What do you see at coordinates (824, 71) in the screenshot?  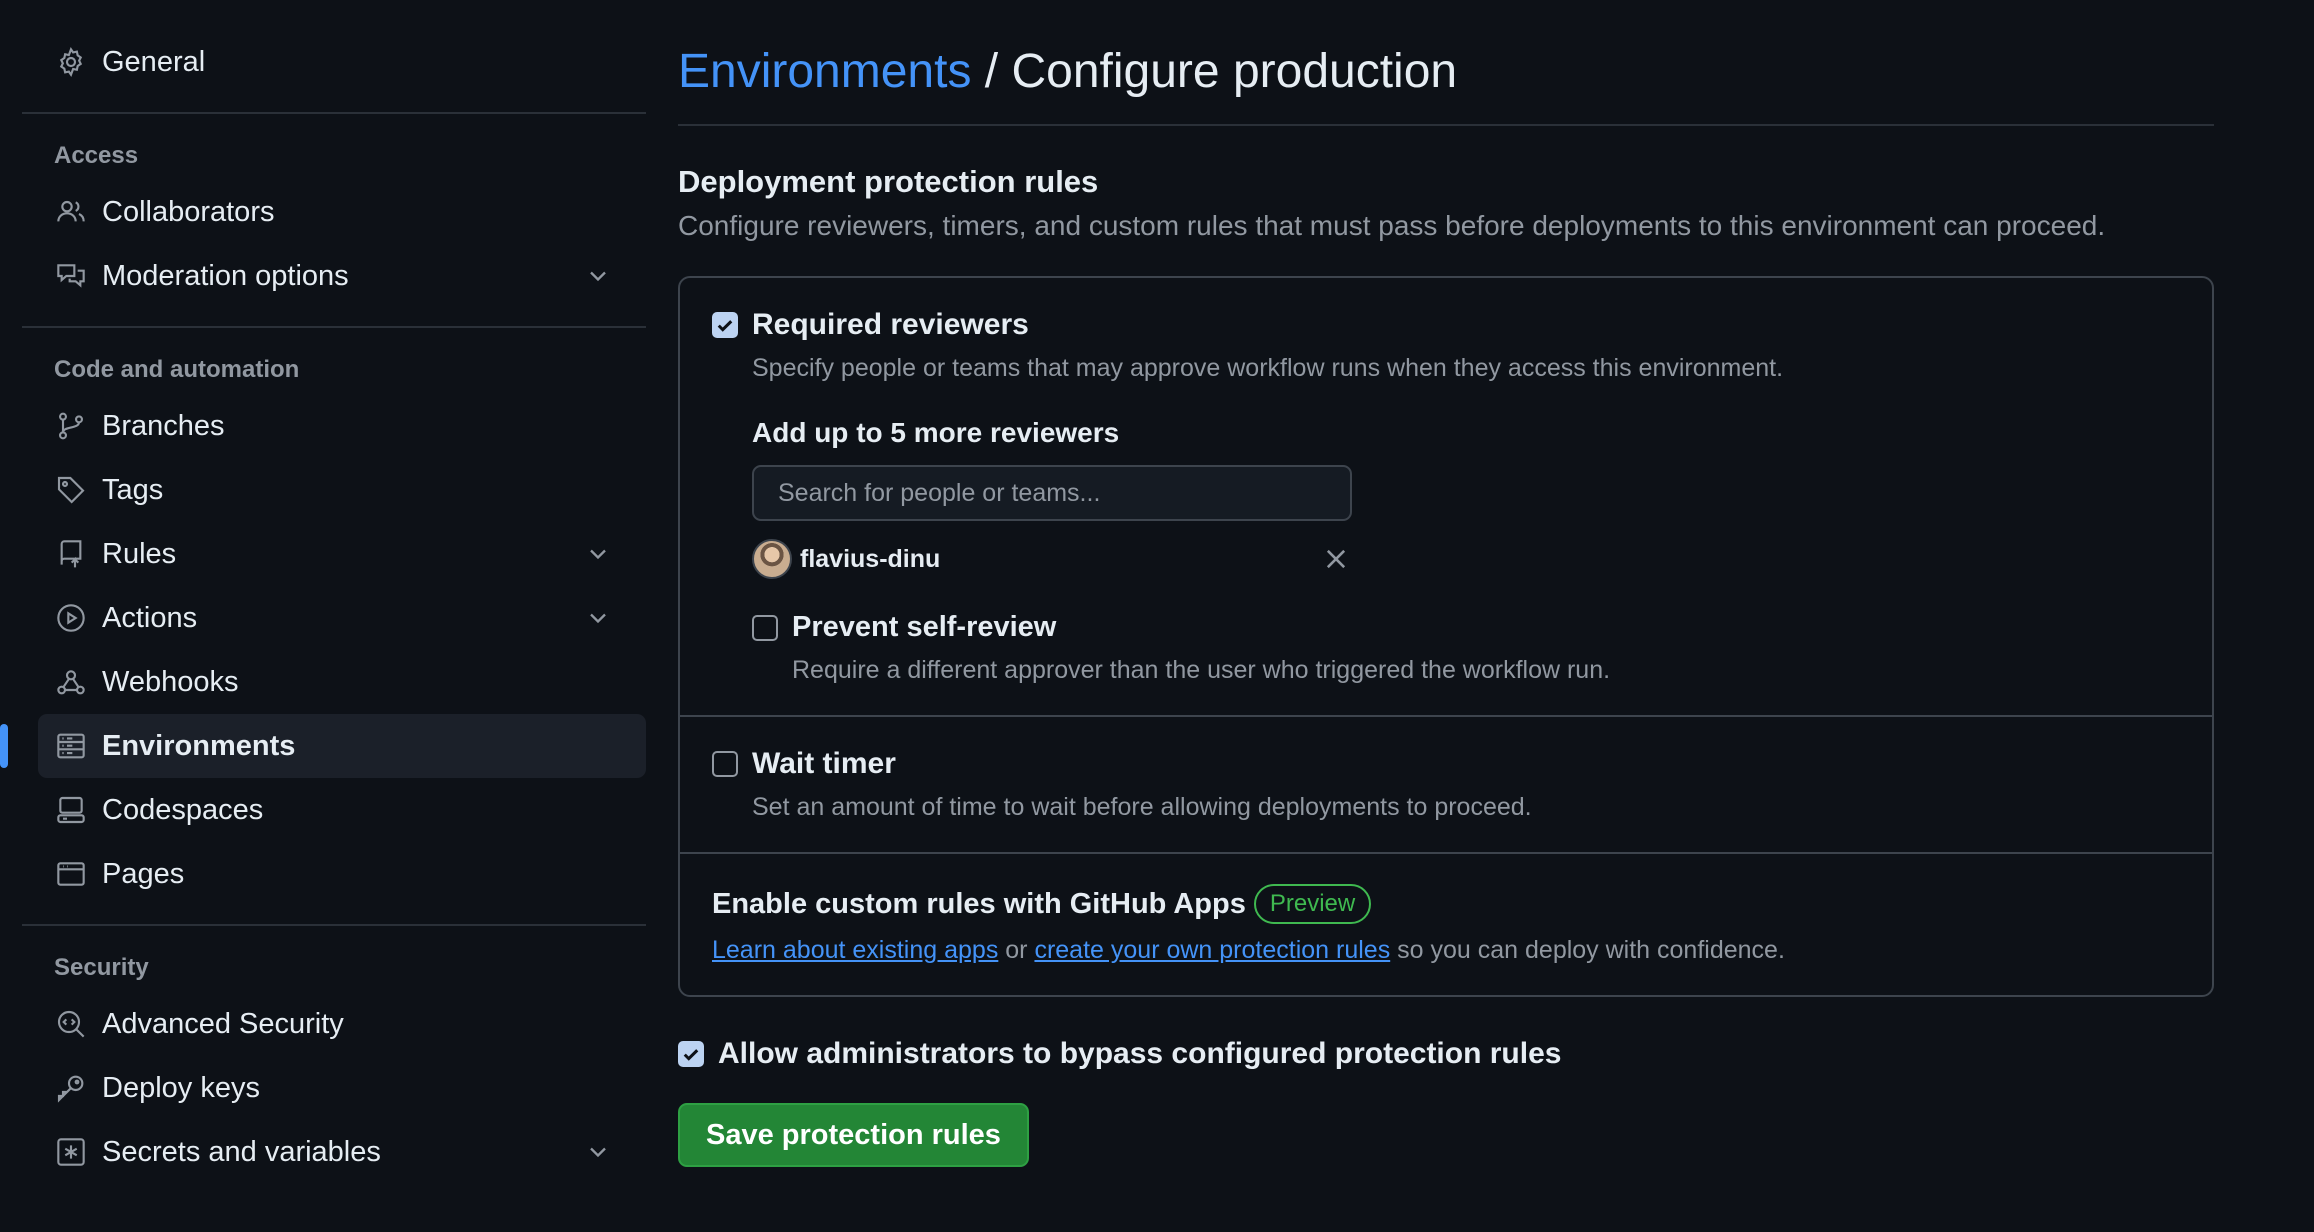 I see `breadcrumb-environments-link: Environments` at bounding box center [824, 71].